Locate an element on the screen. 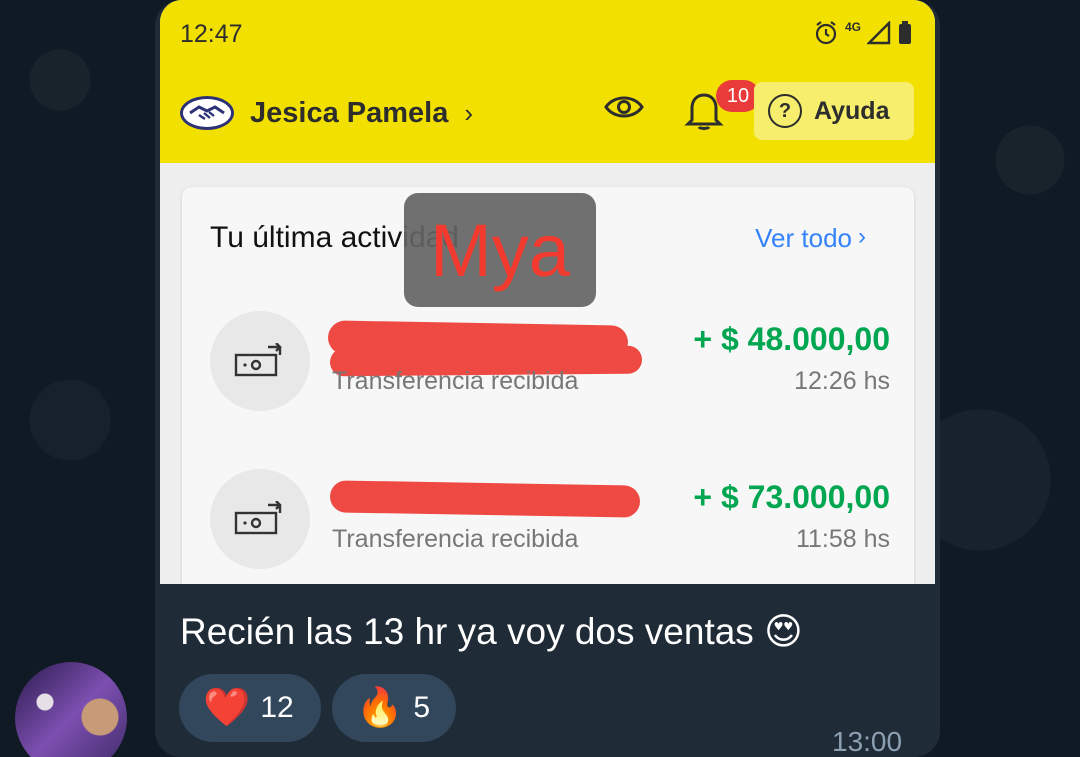 The height and width of the screenshot is (757, 1080). battery-icon is located at coordinates (905, 32).